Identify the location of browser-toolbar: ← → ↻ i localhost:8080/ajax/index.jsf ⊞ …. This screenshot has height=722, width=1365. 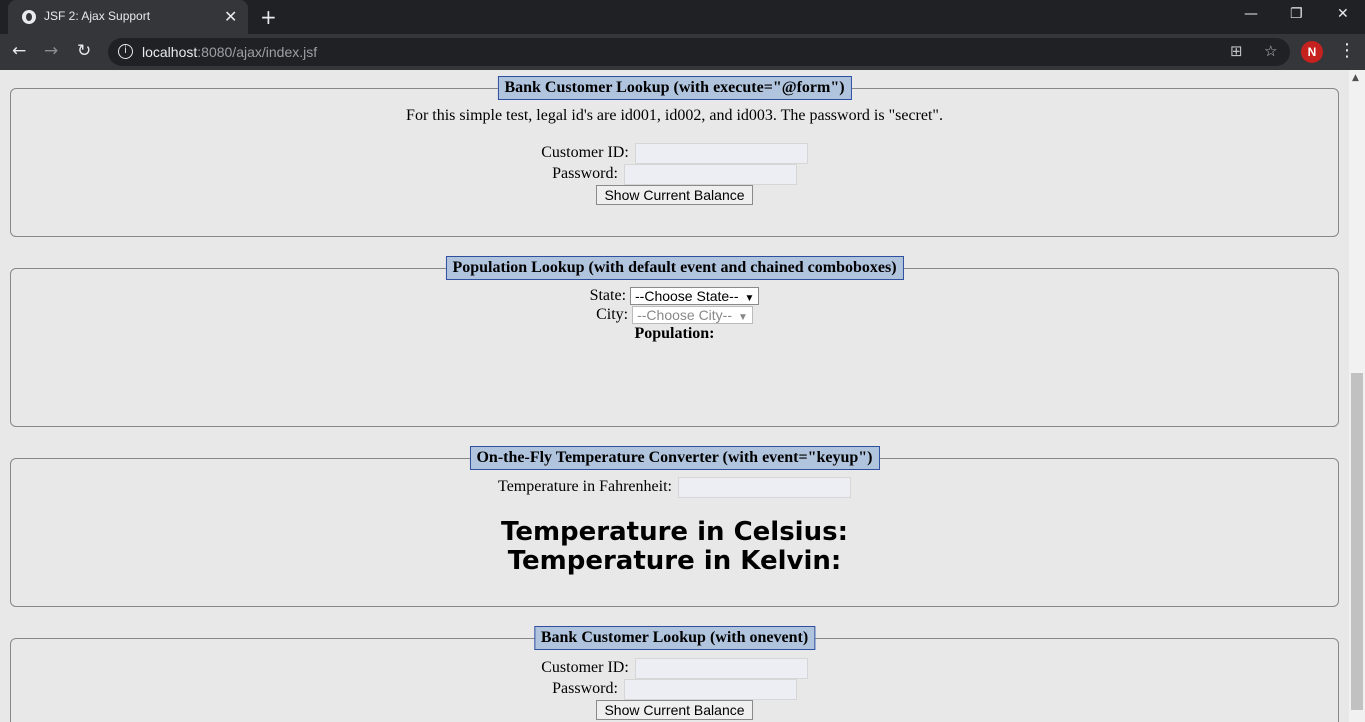
(682, 52).